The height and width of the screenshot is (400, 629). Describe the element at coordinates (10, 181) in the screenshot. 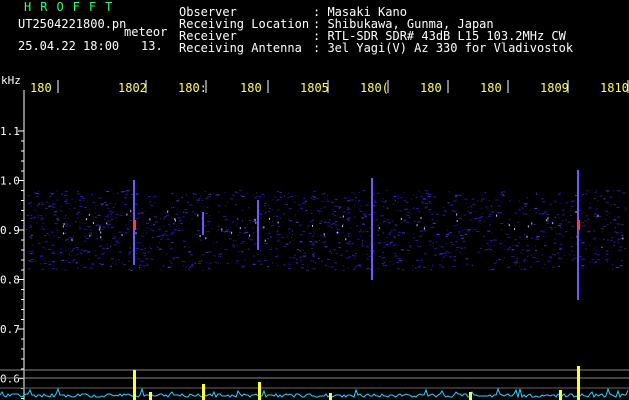

I see `frequency-tick-label: 1.0` at that location.